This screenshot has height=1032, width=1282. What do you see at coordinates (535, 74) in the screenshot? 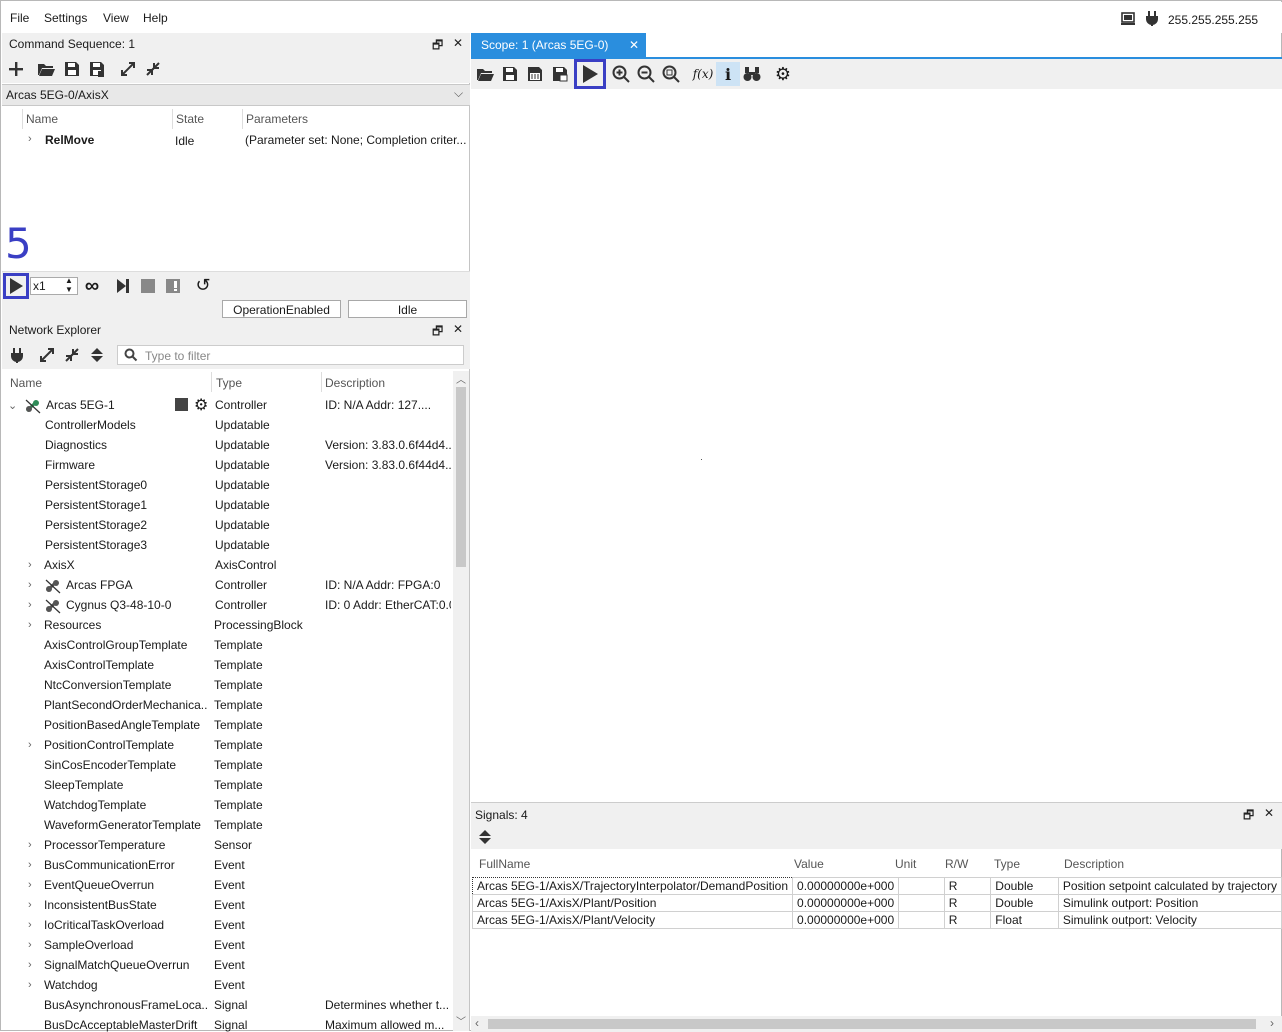
I see `export-data-icon` at bounding box center [535, 74].